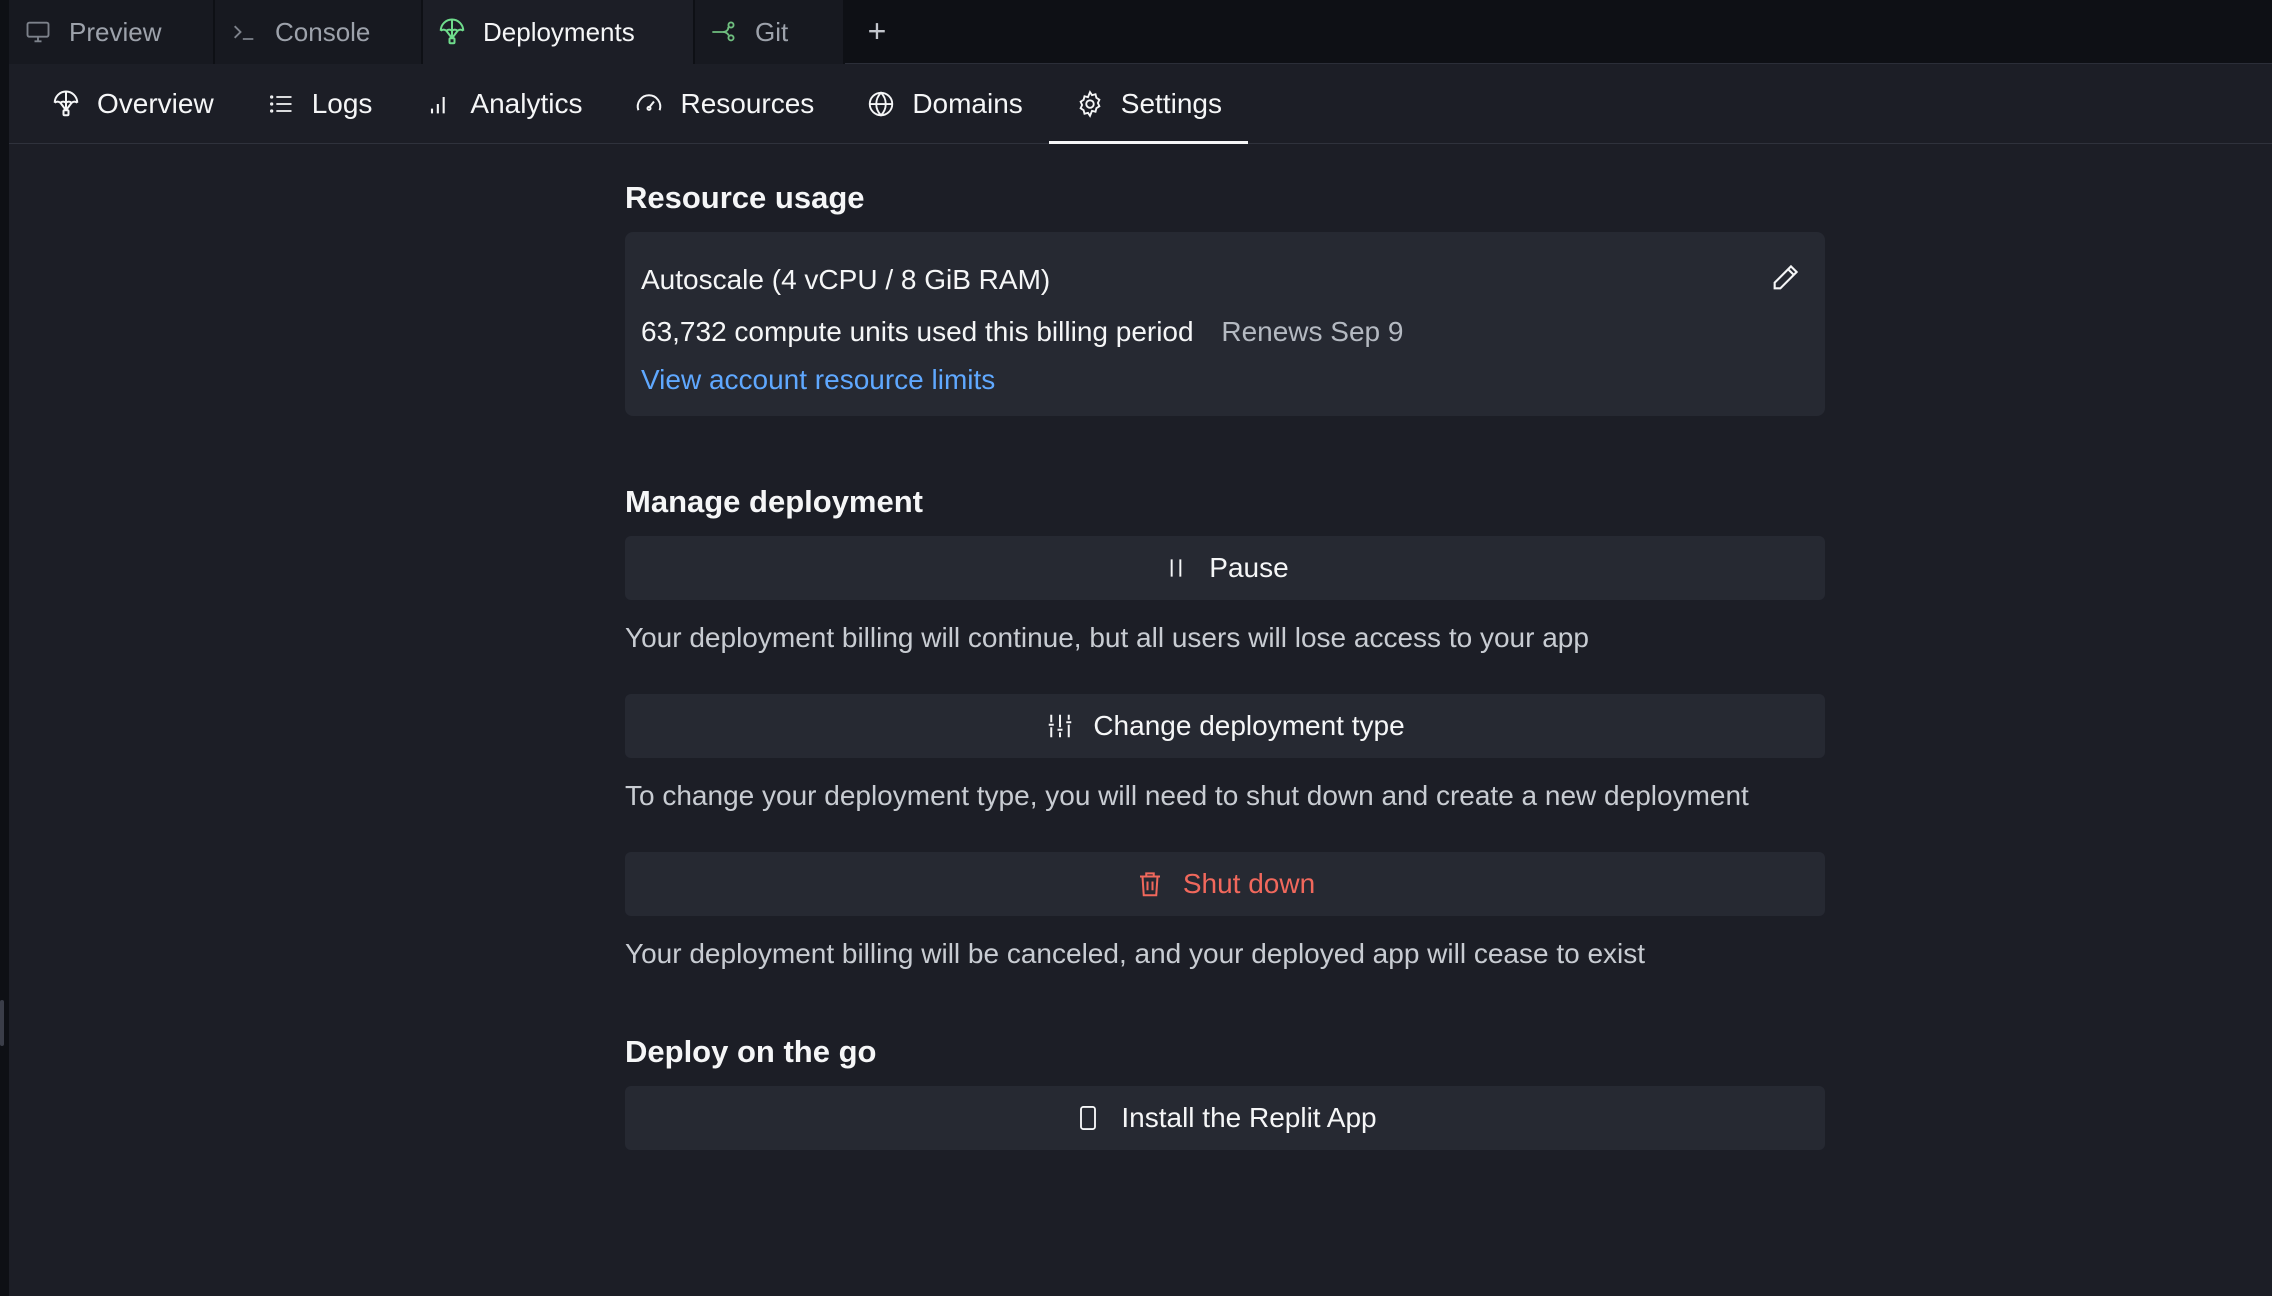  I want to click on nav-settings: Settings, so click(1148, 104).